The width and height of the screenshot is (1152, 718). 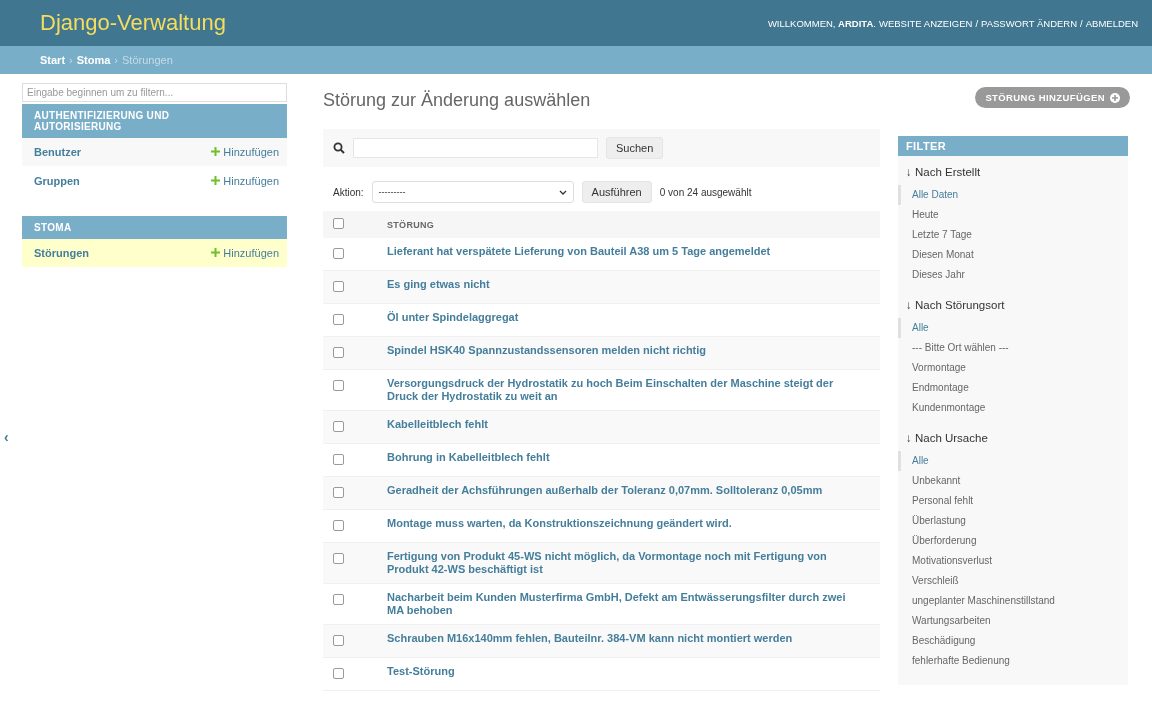 What do you see at coordinates (457, 100) in the screenshot?
I see `page-title: Störung zur Änderung auswählen` at bounding box center [457, 100].